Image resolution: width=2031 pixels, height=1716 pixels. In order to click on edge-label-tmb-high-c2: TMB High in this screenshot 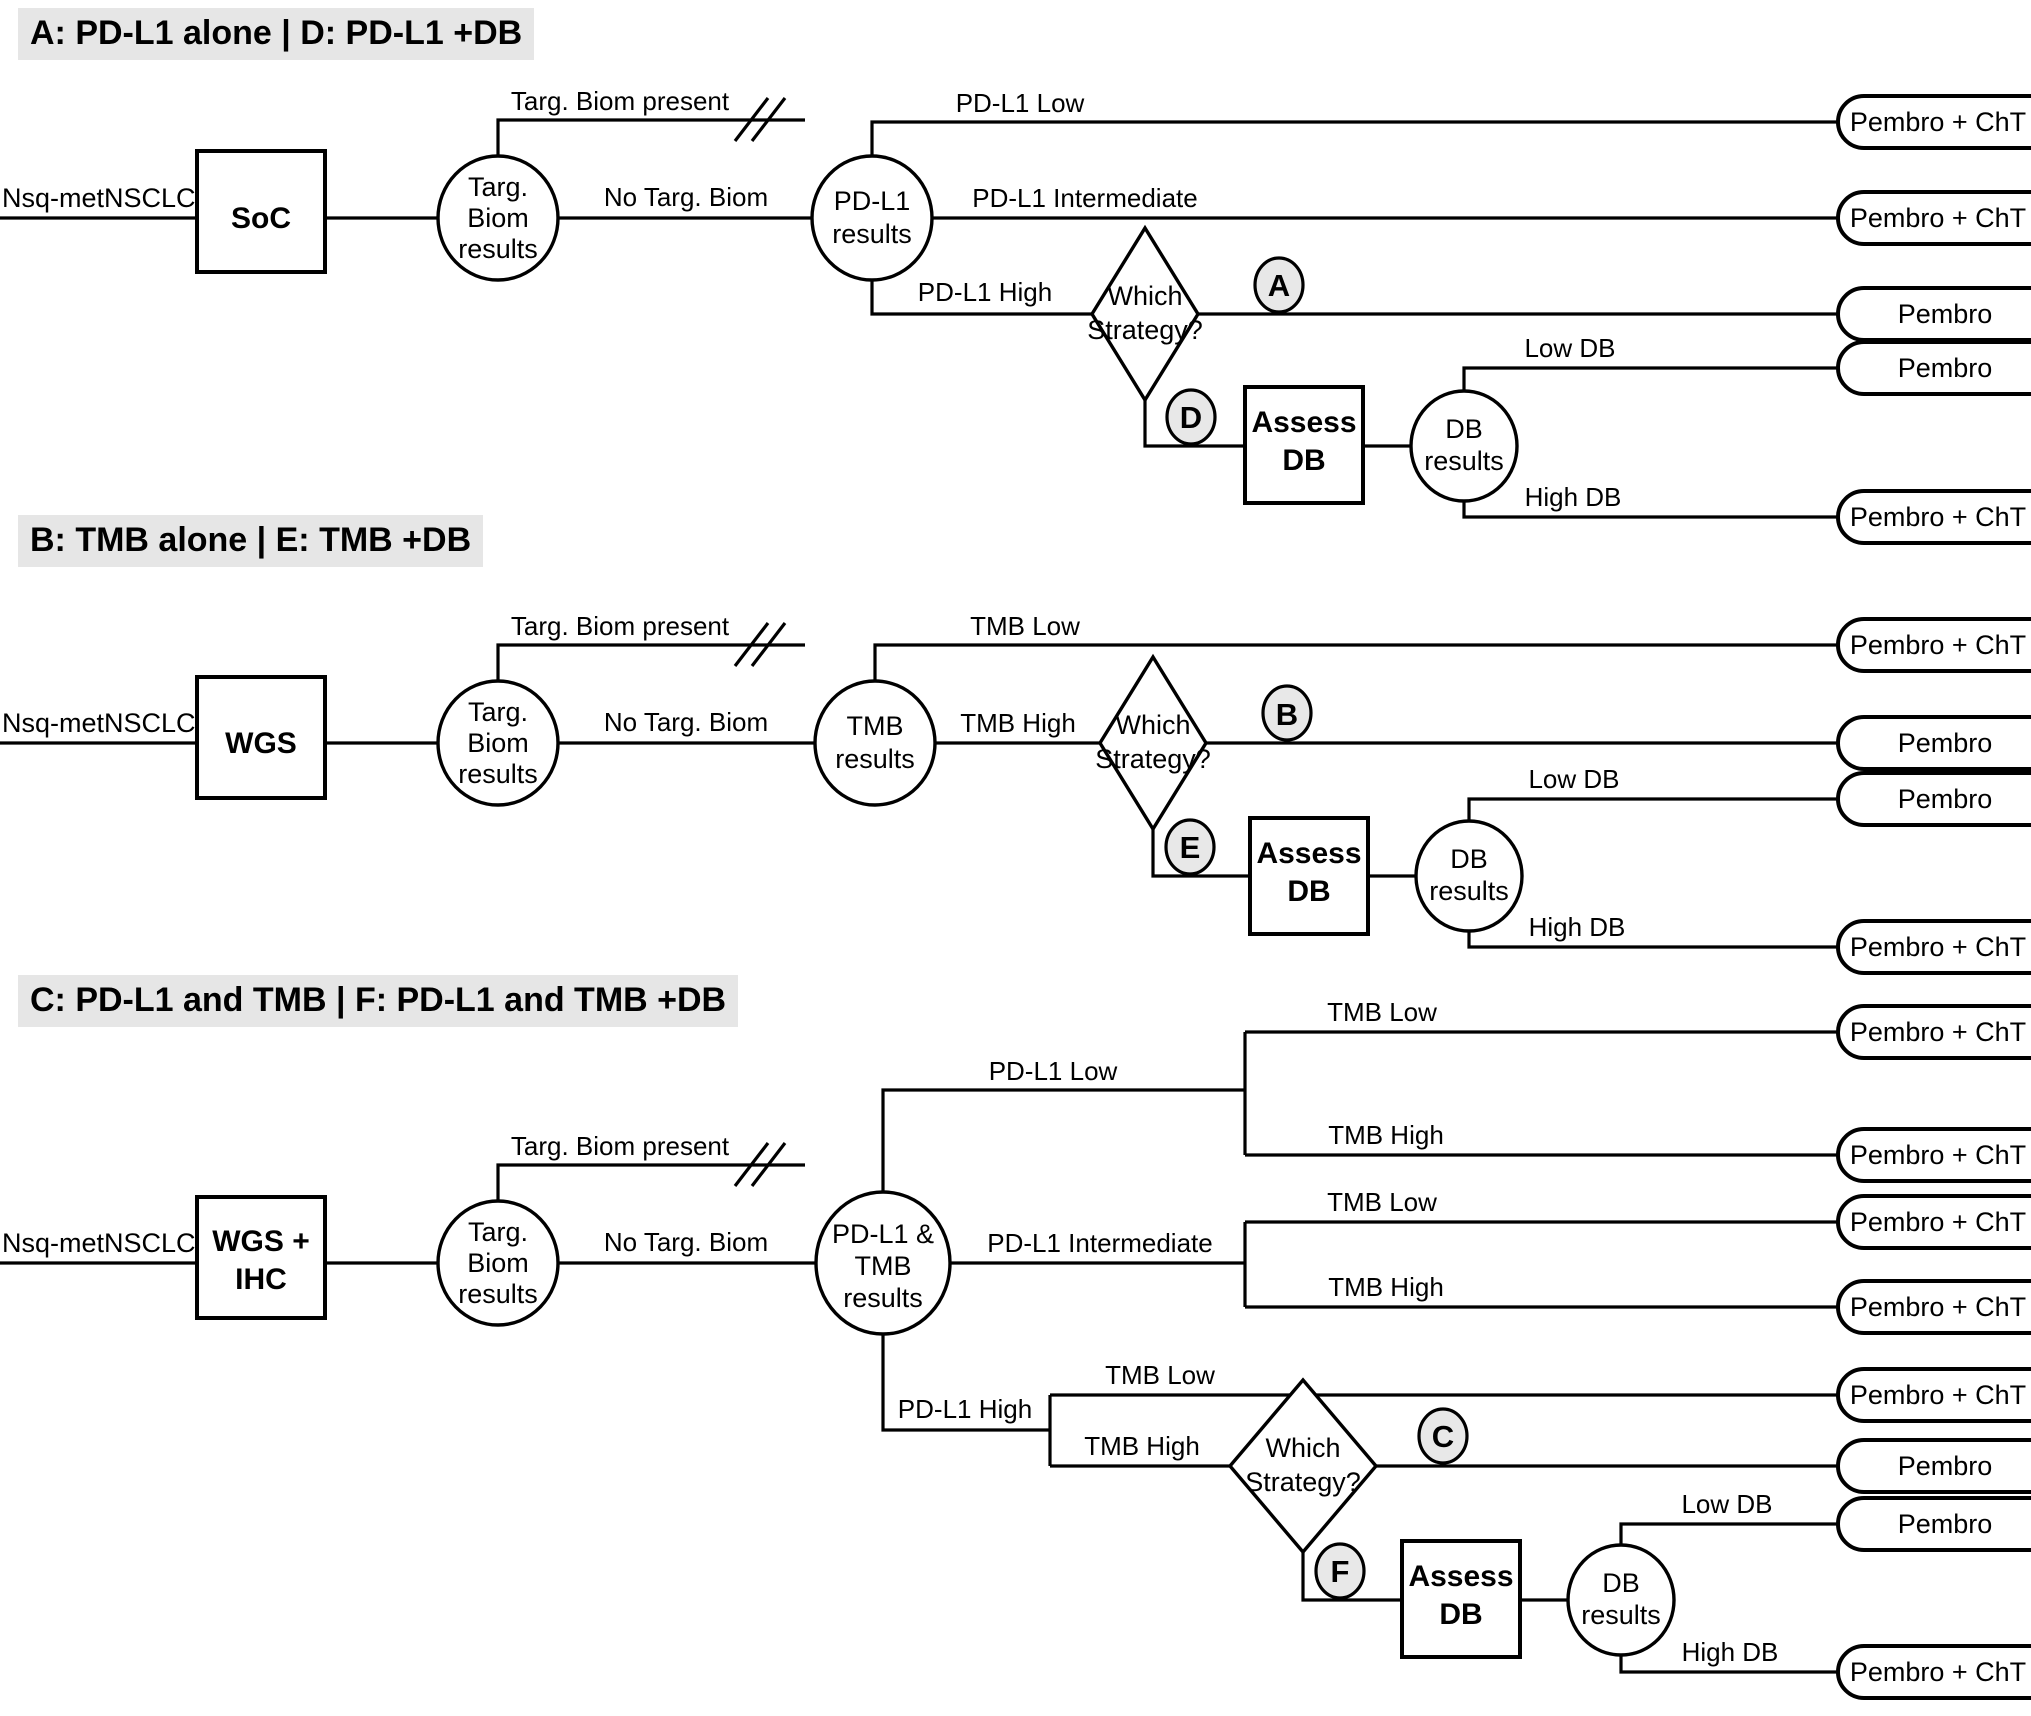, I will do `click(1386, 1287)`.